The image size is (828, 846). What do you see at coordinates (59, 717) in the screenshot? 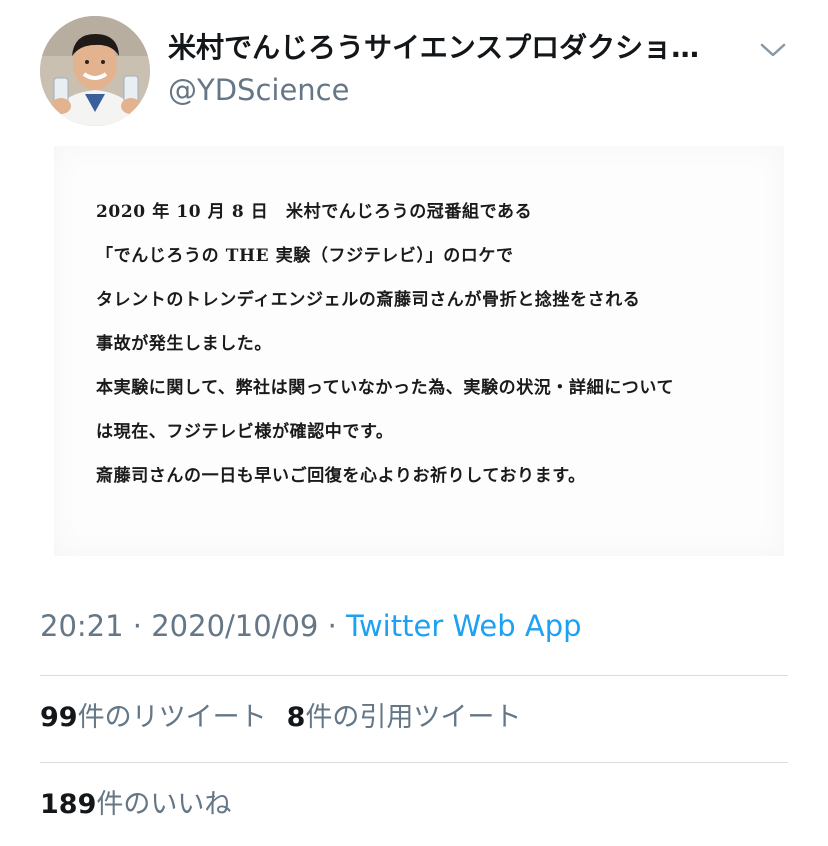
I see `retweets-count: 99` at bounding box center [59, 717].